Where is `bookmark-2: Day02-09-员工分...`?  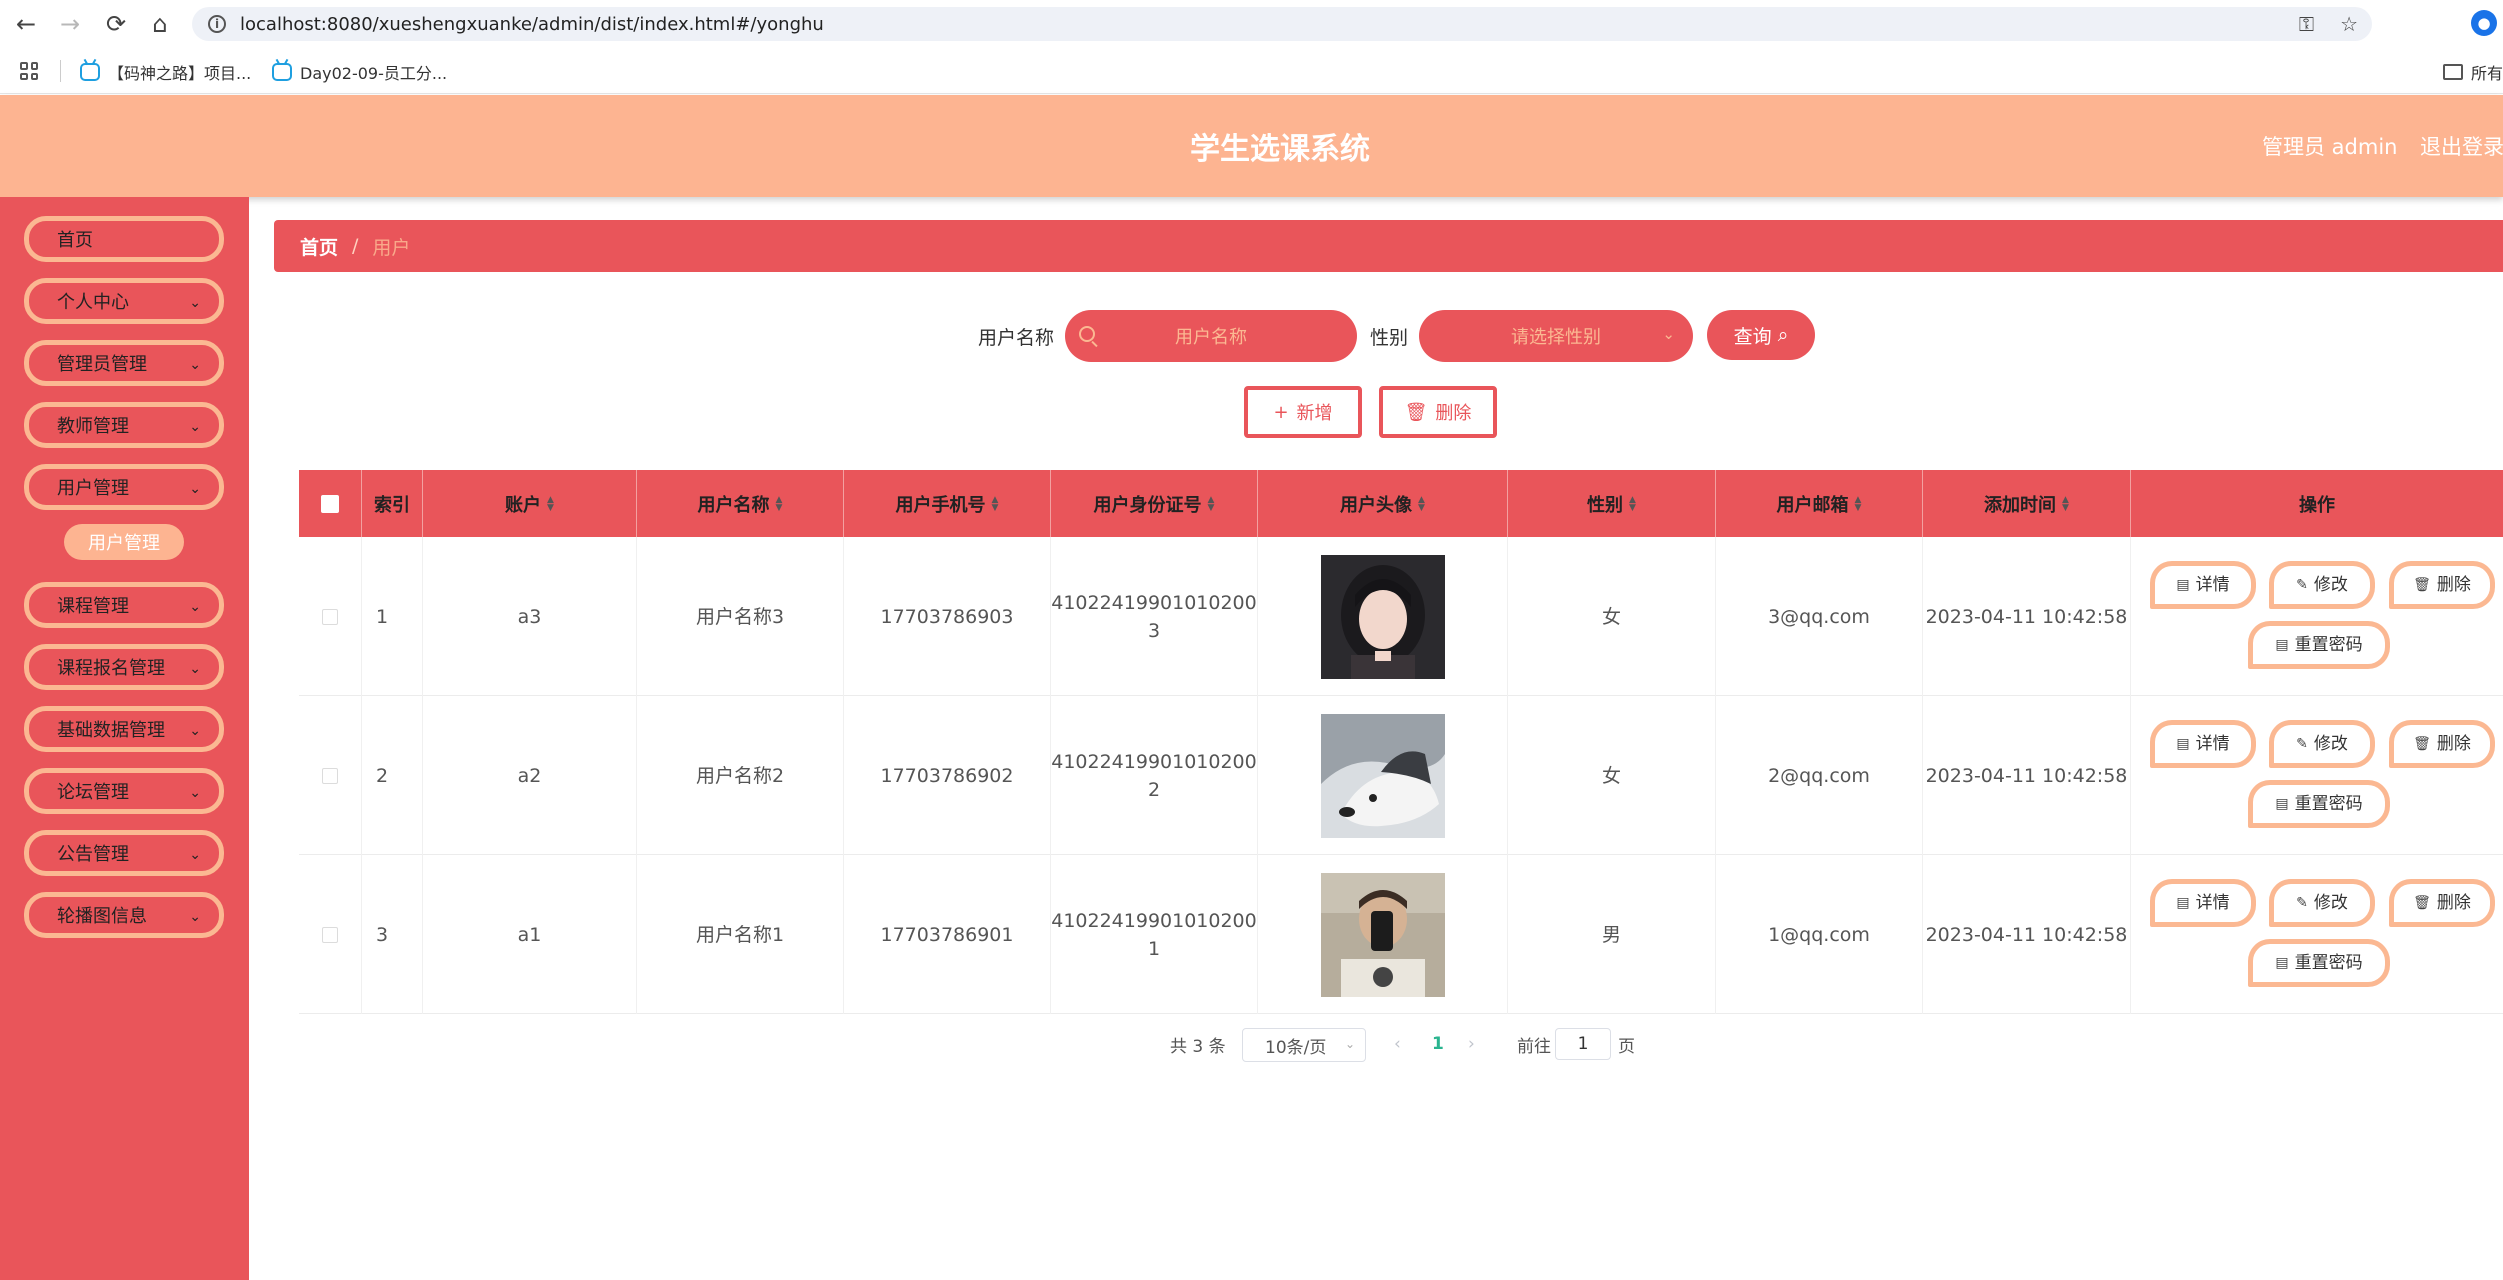
bookmark-2: Day02-09-员工分... is located at coordinates (359, 72).